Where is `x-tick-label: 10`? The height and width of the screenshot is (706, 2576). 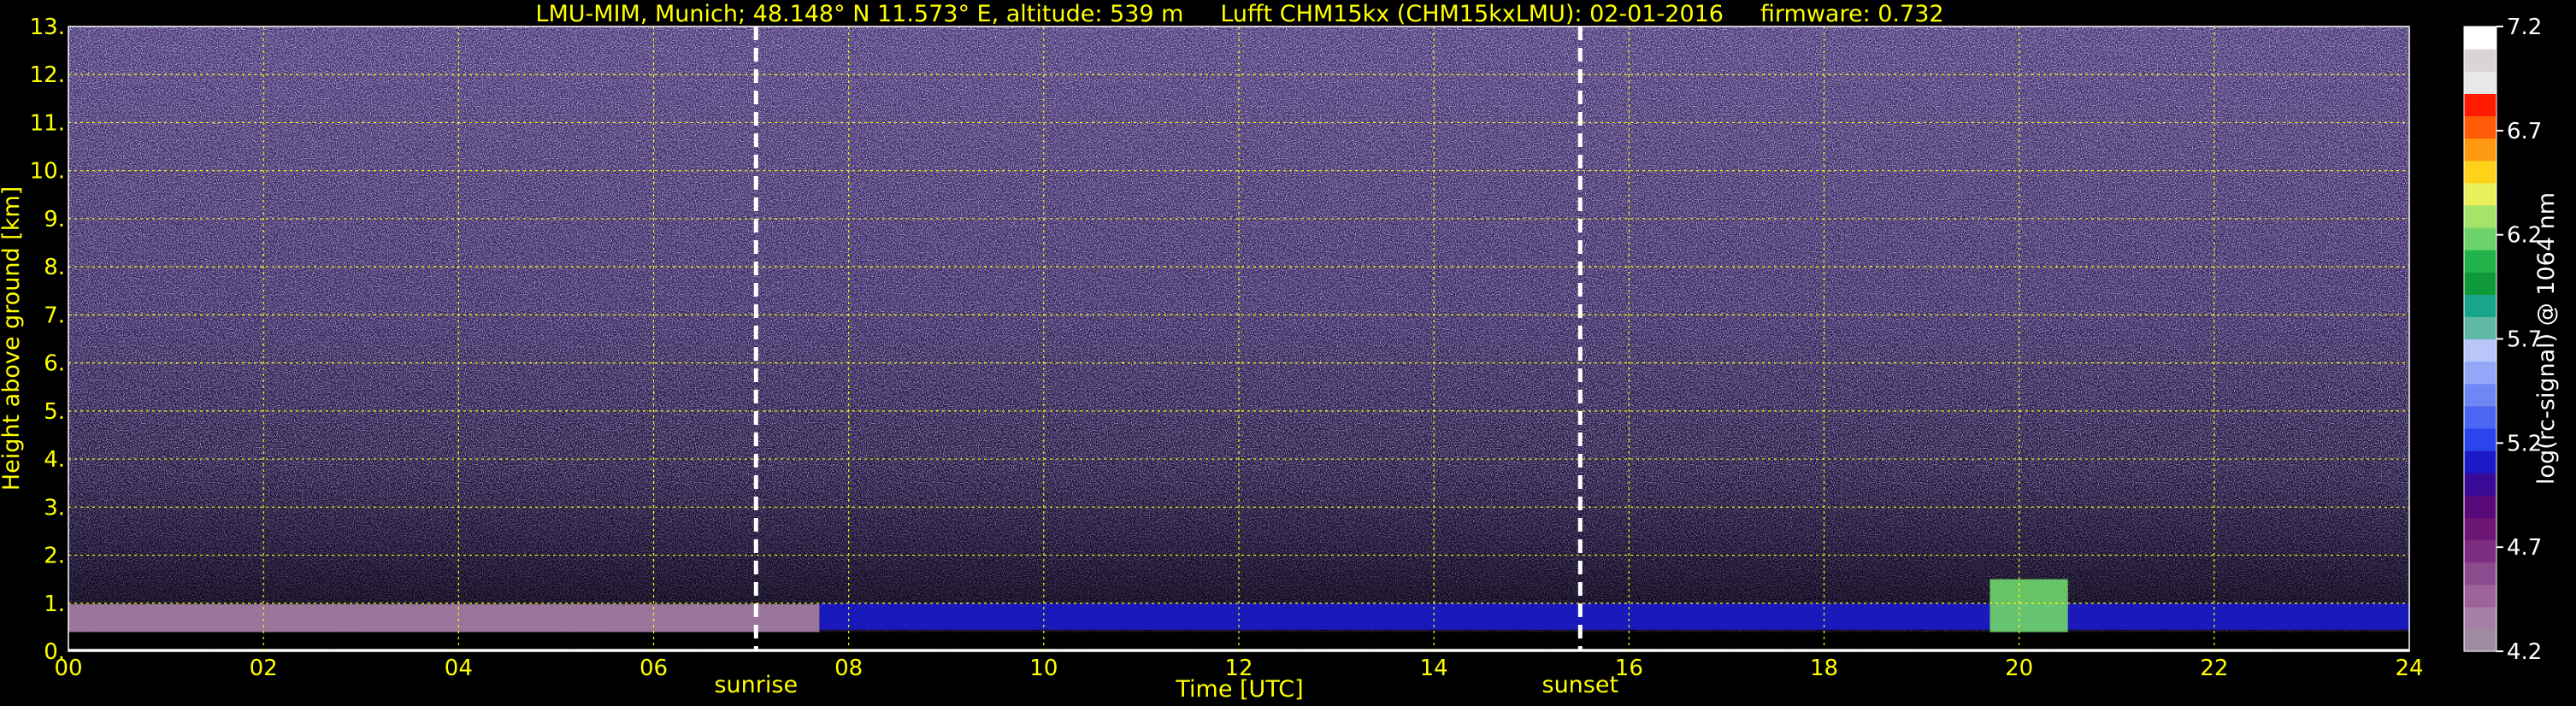
x-tick-label: 10 is located at coordinates (1043, 668).